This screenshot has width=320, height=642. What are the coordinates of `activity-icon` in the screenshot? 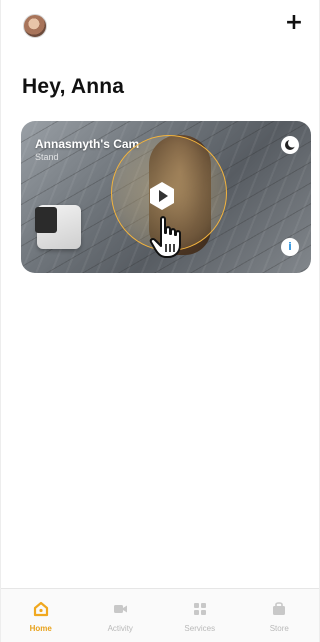 It's located at (121, 609).